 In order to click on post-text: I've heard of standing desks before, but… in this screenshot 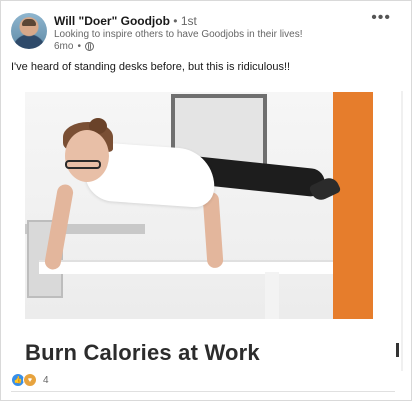, I will do `click(151, 67)`.